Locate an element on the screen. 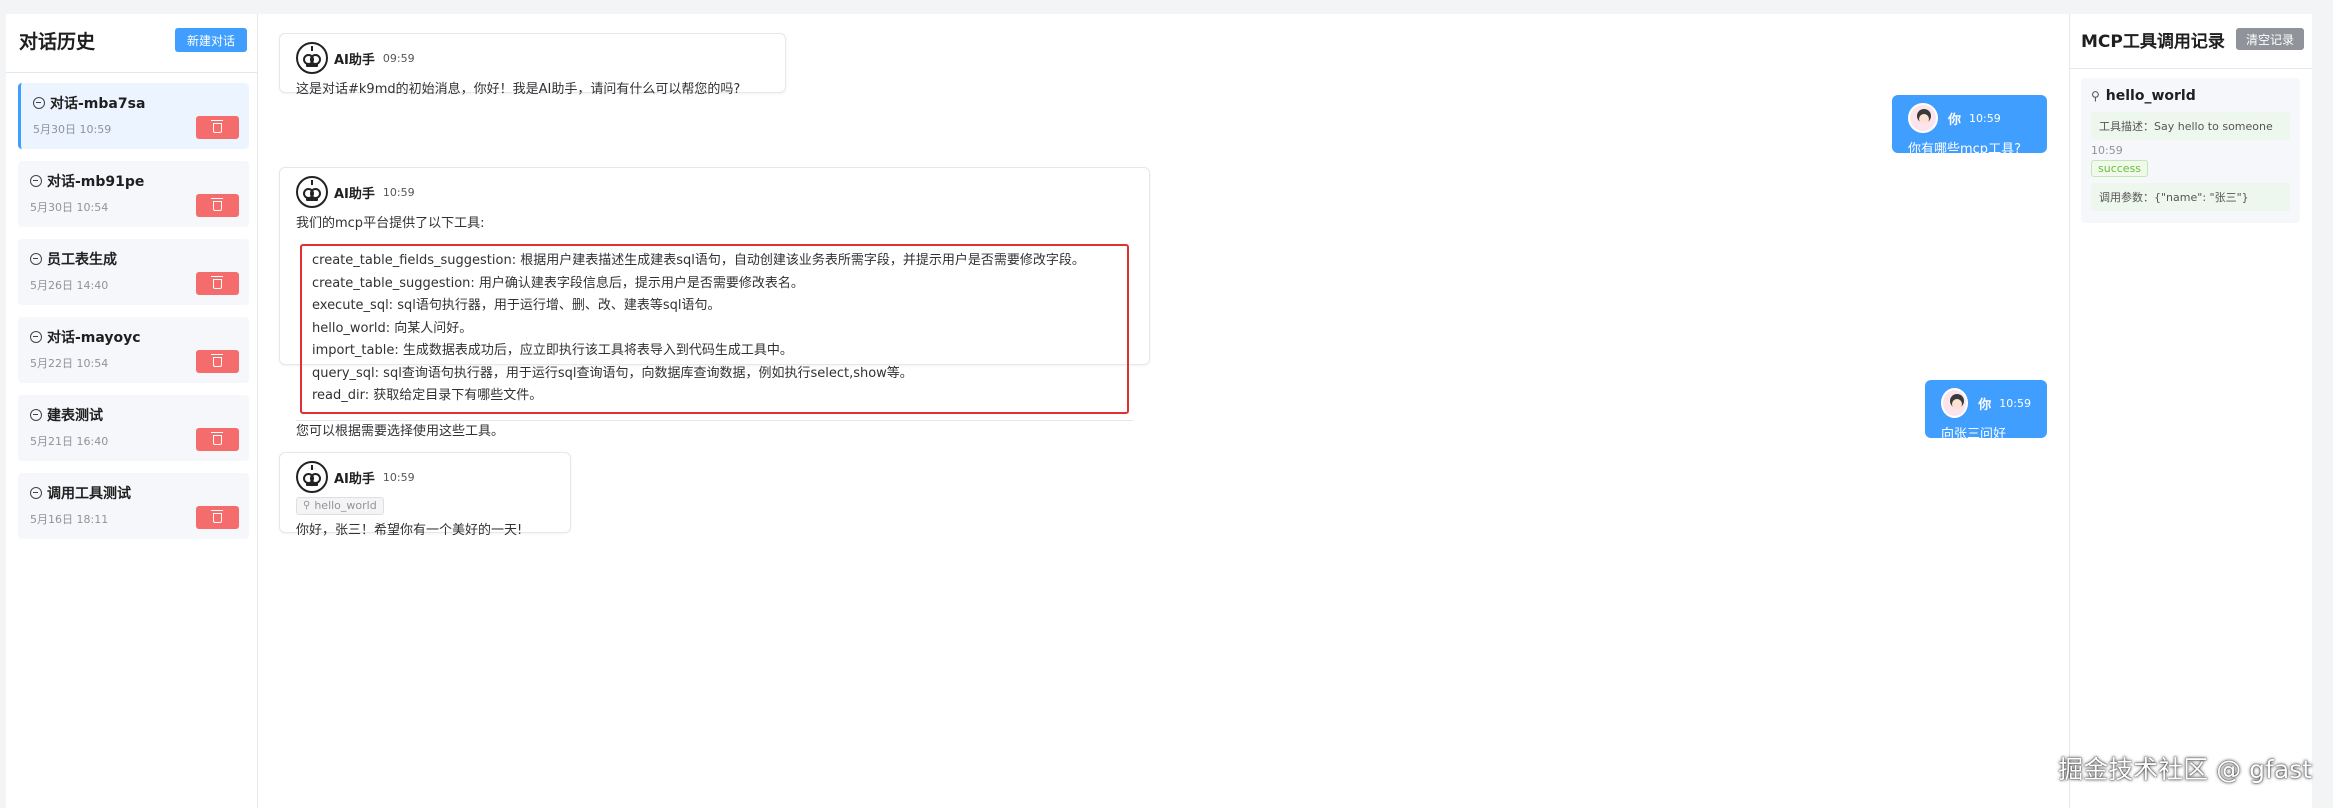 Image resolution: width=2333 pixels, height=808 pixels. mcp-panel-divider is located at coordinates (2191, 68).